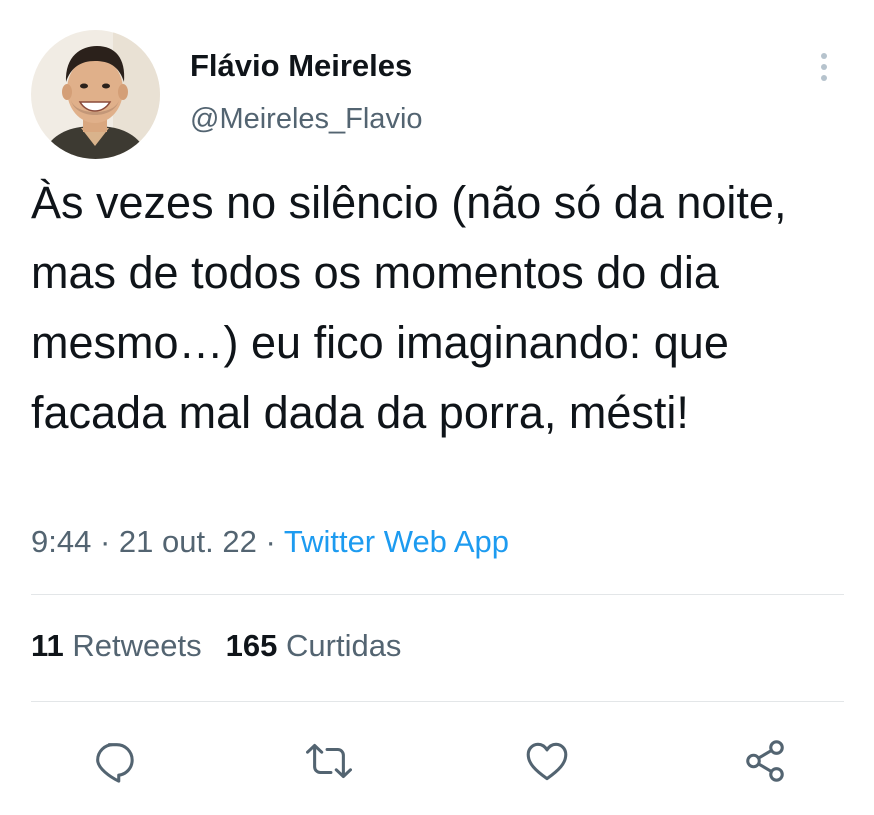 This screenshot has height=815, width=874. What do you see at coordinates (61, 541) in the screenshot?
I see `tweet-time: 9:44` at bounding box center [61, 541].